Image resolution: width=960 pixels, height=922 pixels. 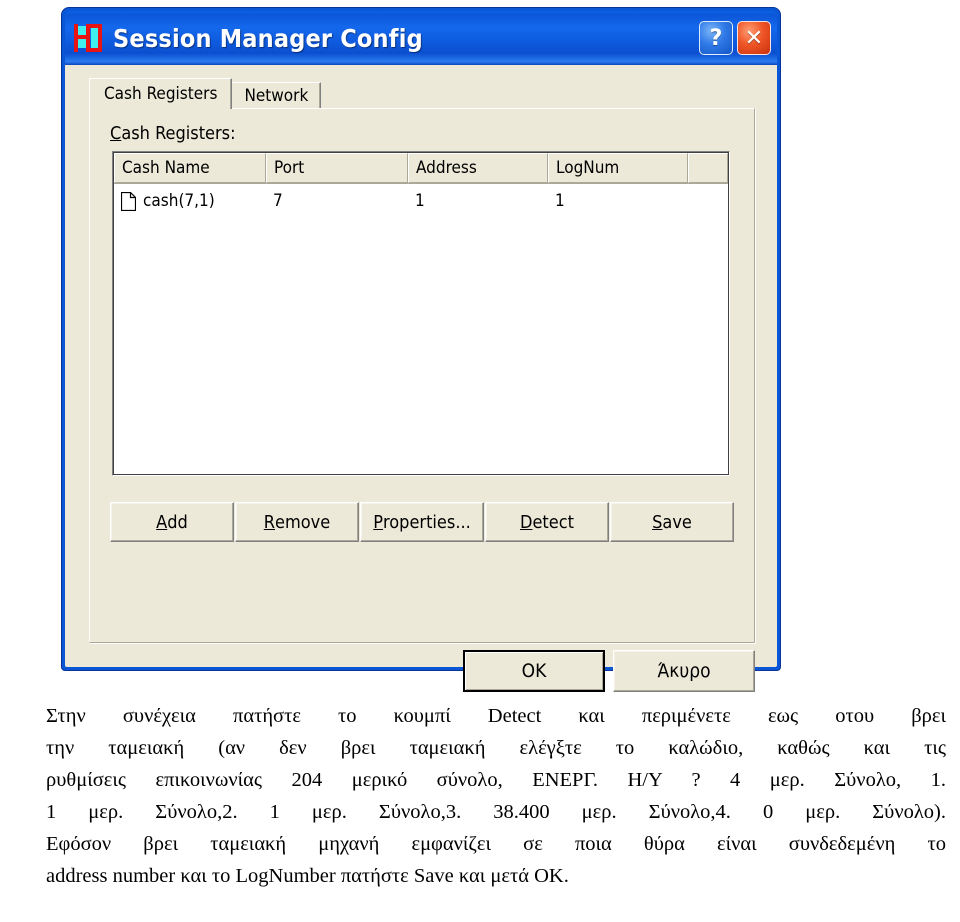 What do you see at coordinates (534, 671) in the screenshot?
I see `ok-button: OK` at bounding box center [534, 671].